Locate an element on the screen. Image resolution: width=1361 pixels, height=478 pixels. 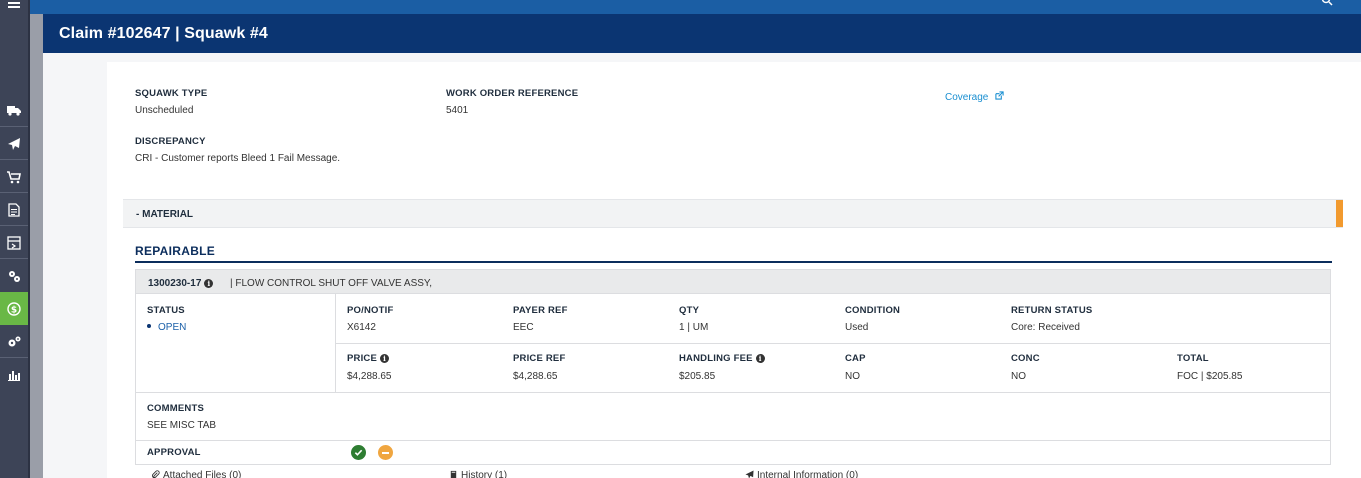
handling-fee-label-text: HANDLING FEE is located at coordinates (716, 358).